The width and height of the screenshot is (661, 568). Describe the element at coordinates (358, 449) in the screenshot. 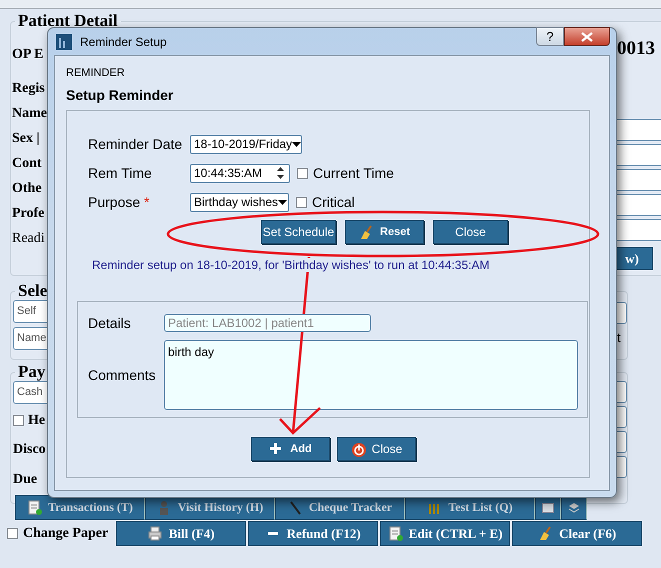

I see `power-icon` at that location.